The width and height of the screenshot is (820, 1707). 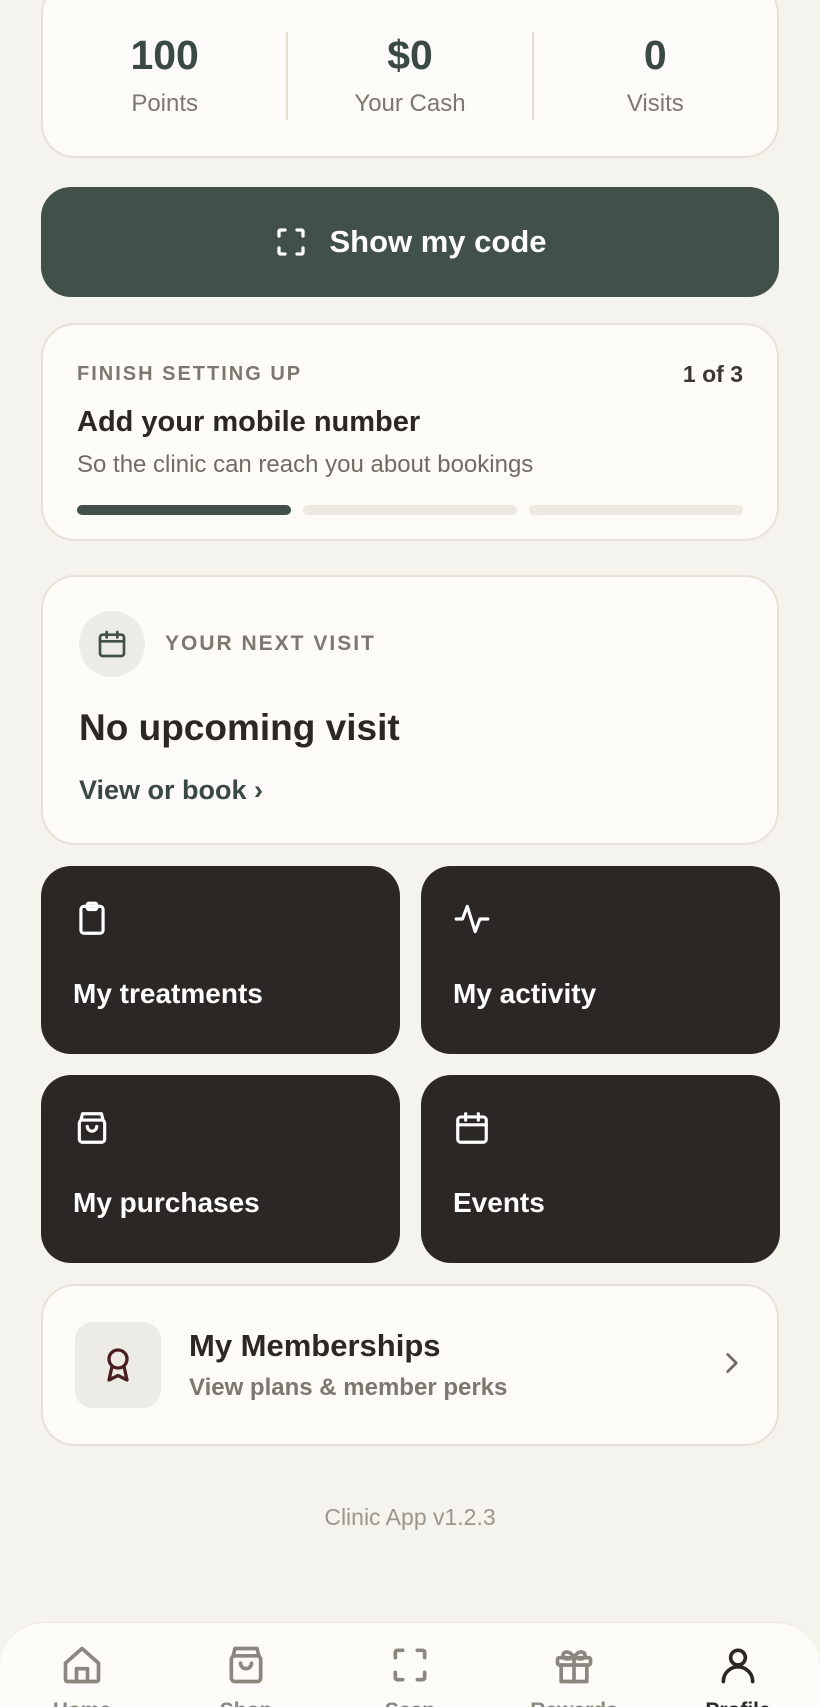 I want to click on nav-shop: Shop, so click(x=246, y=1675).